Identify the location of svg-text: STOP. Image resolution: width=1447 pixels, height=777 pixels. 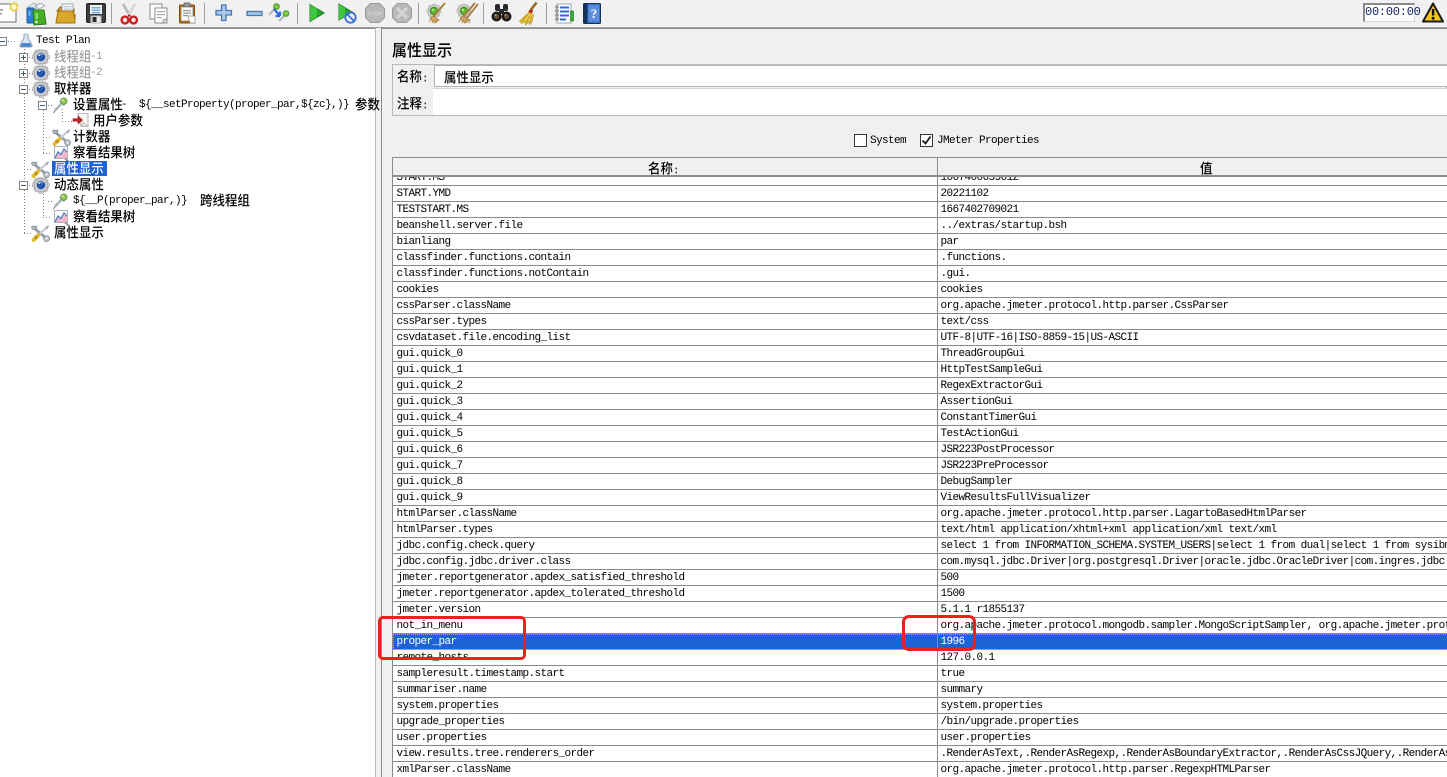
(374, 15).